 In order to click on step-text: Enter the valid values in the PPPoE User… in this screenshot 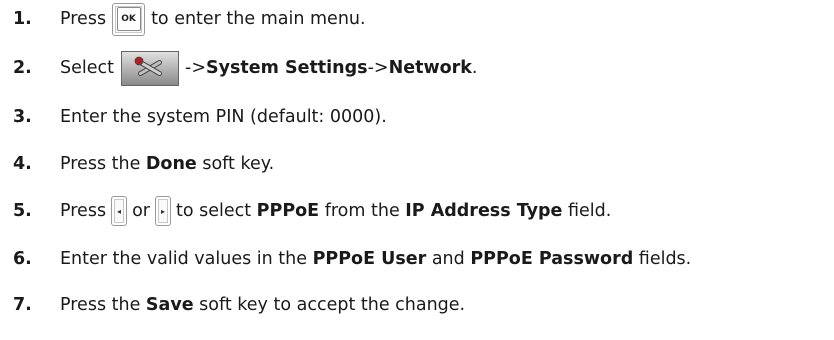, I will do `click(376, 259)`.